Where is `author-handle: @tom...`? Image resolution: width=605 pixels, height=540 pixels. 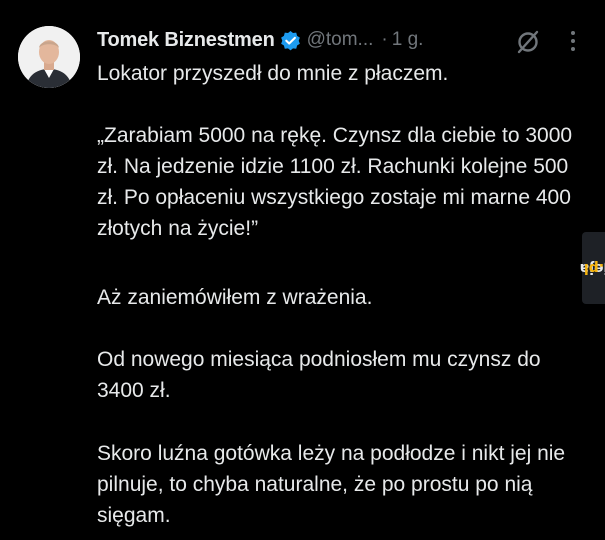
author-handle: @tom... is located at coordinates (340, 40).